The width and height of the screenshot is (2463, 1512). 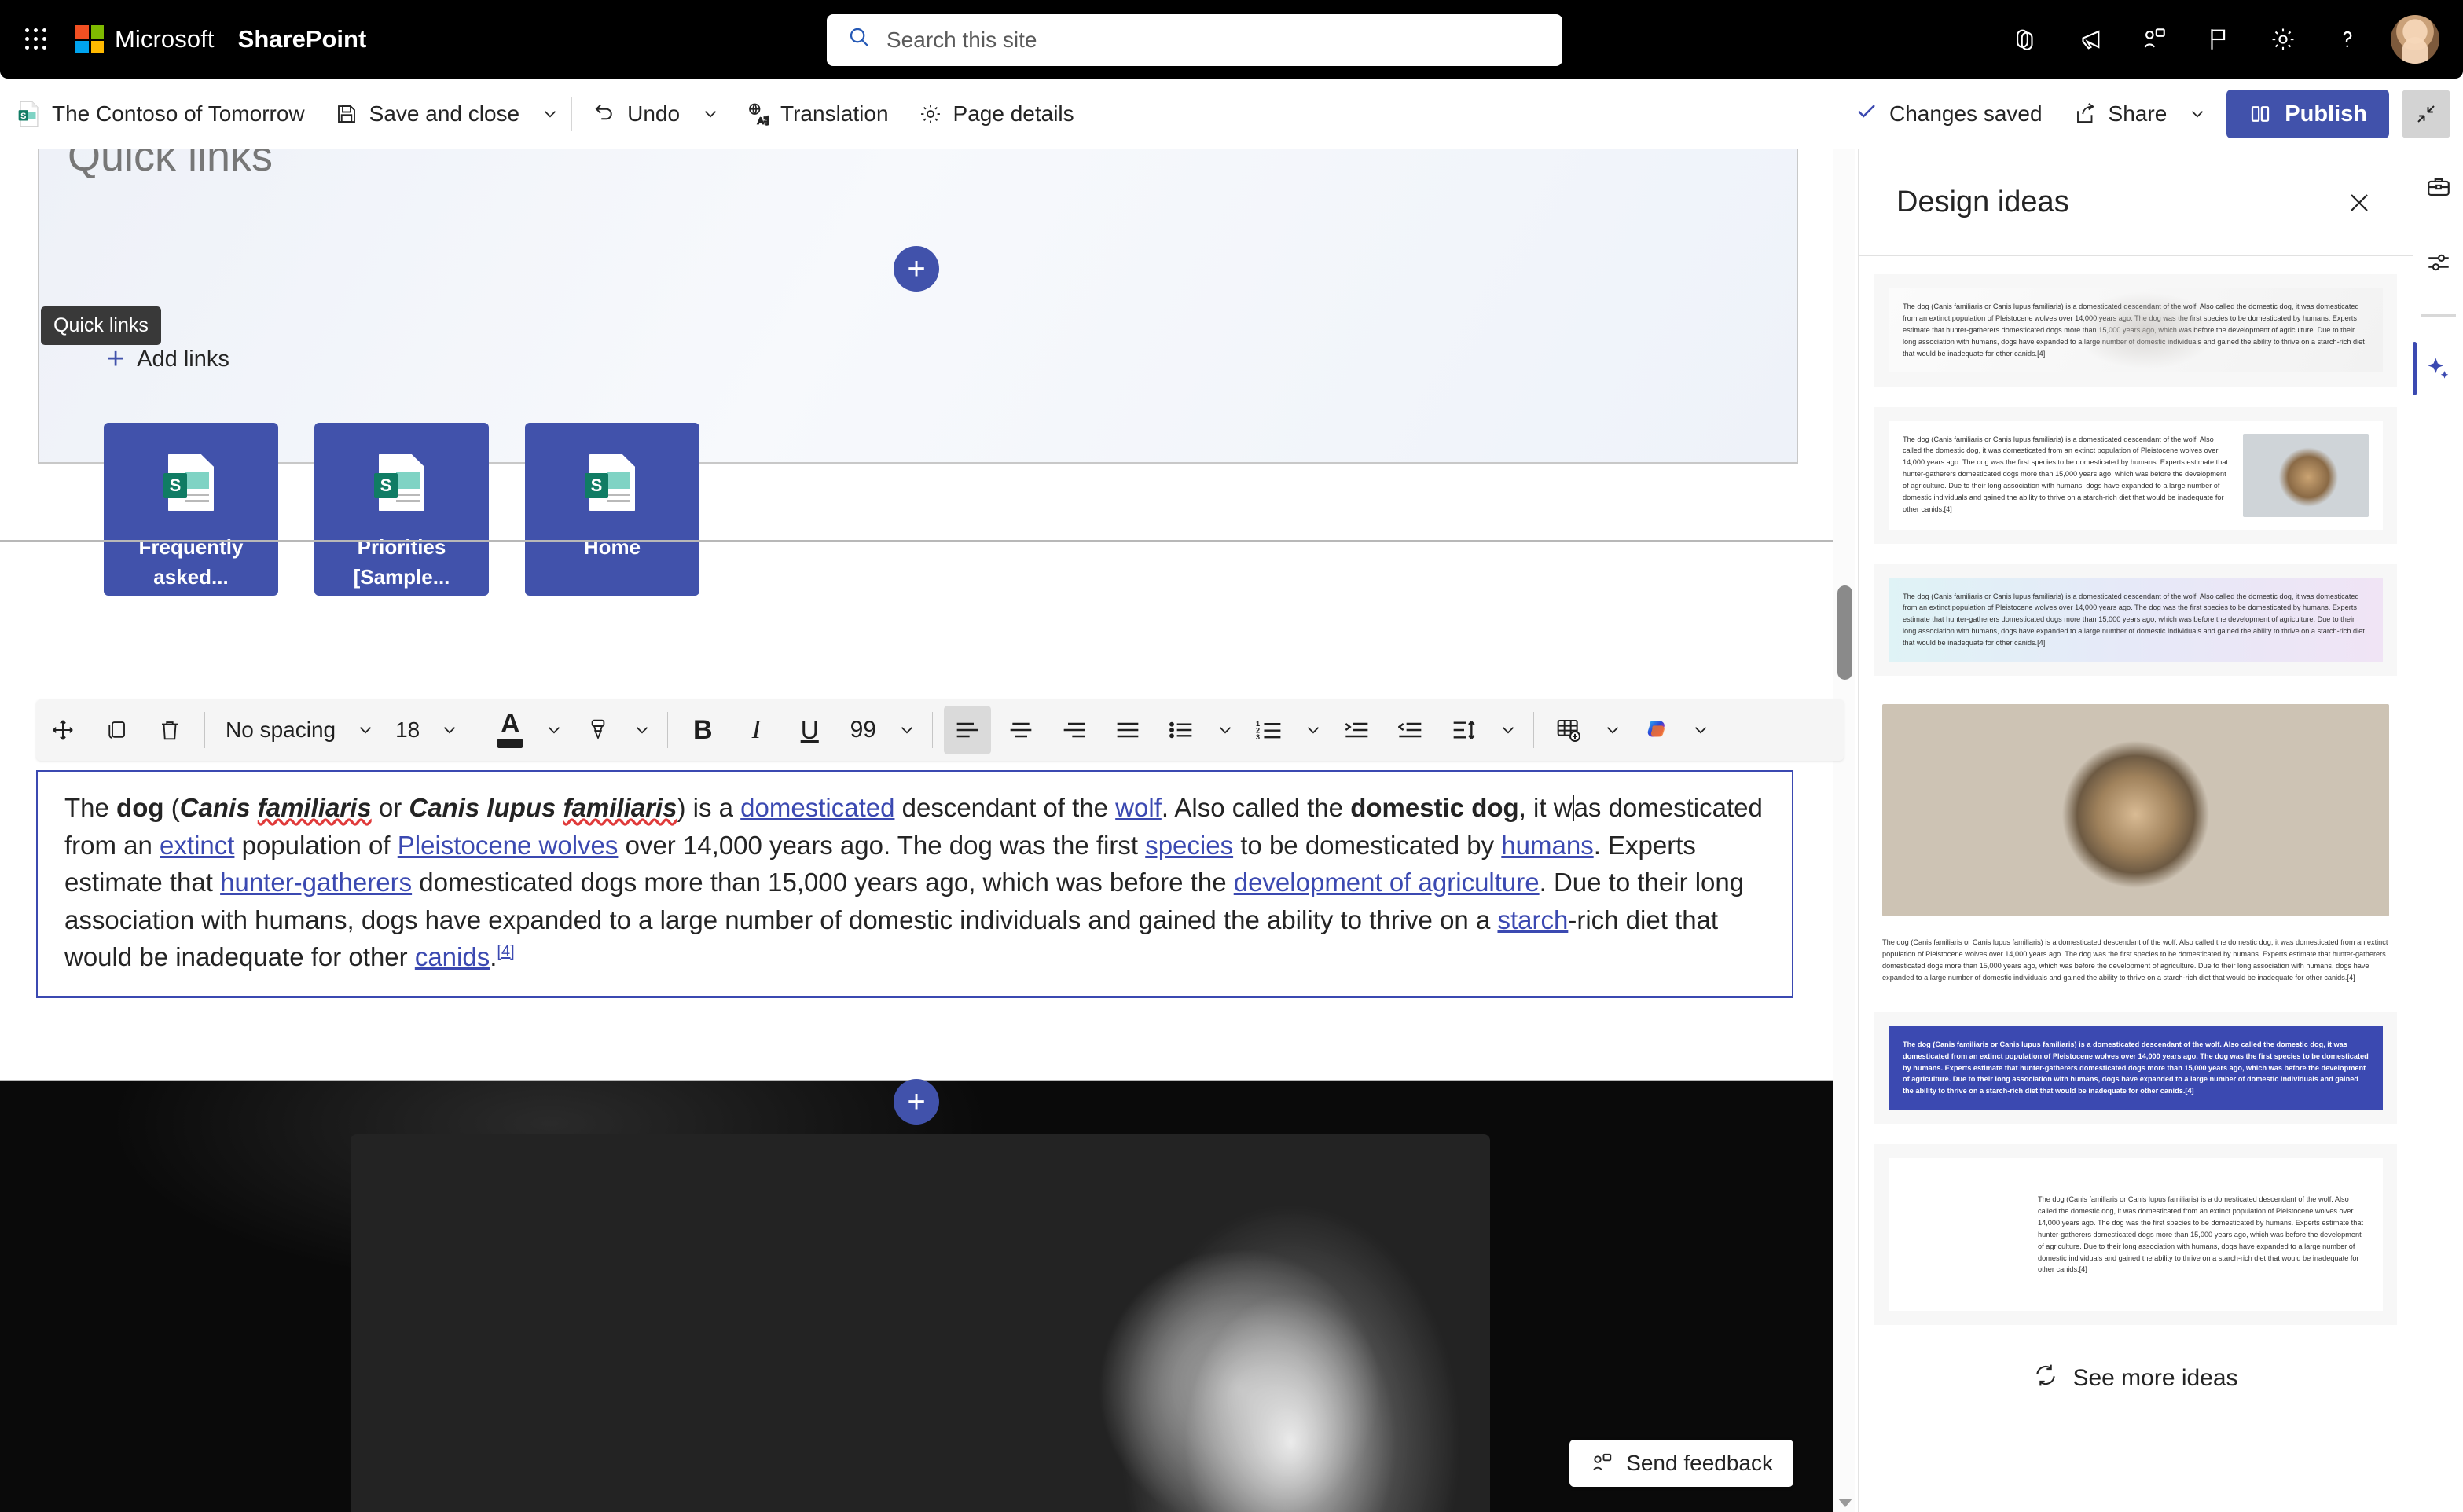 What do you see at coordinates (62, 730) in the screenshot?
I see `move-handle-icon` at bounding box center [62, 730].